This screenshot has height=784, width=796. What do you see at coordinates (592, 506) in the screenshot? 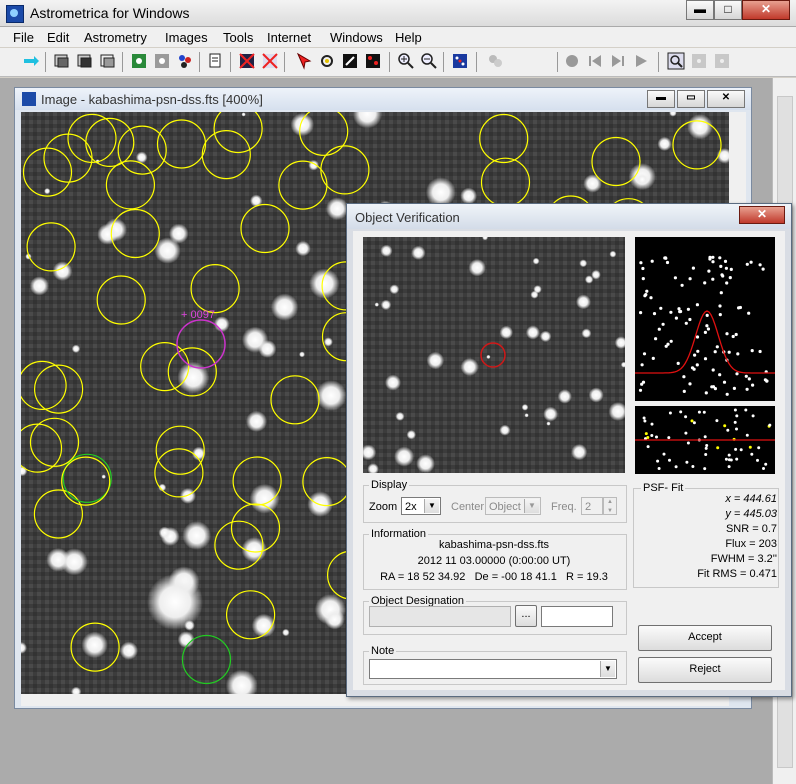
I see `freq-input: 2` at bounding box center [592, 506].